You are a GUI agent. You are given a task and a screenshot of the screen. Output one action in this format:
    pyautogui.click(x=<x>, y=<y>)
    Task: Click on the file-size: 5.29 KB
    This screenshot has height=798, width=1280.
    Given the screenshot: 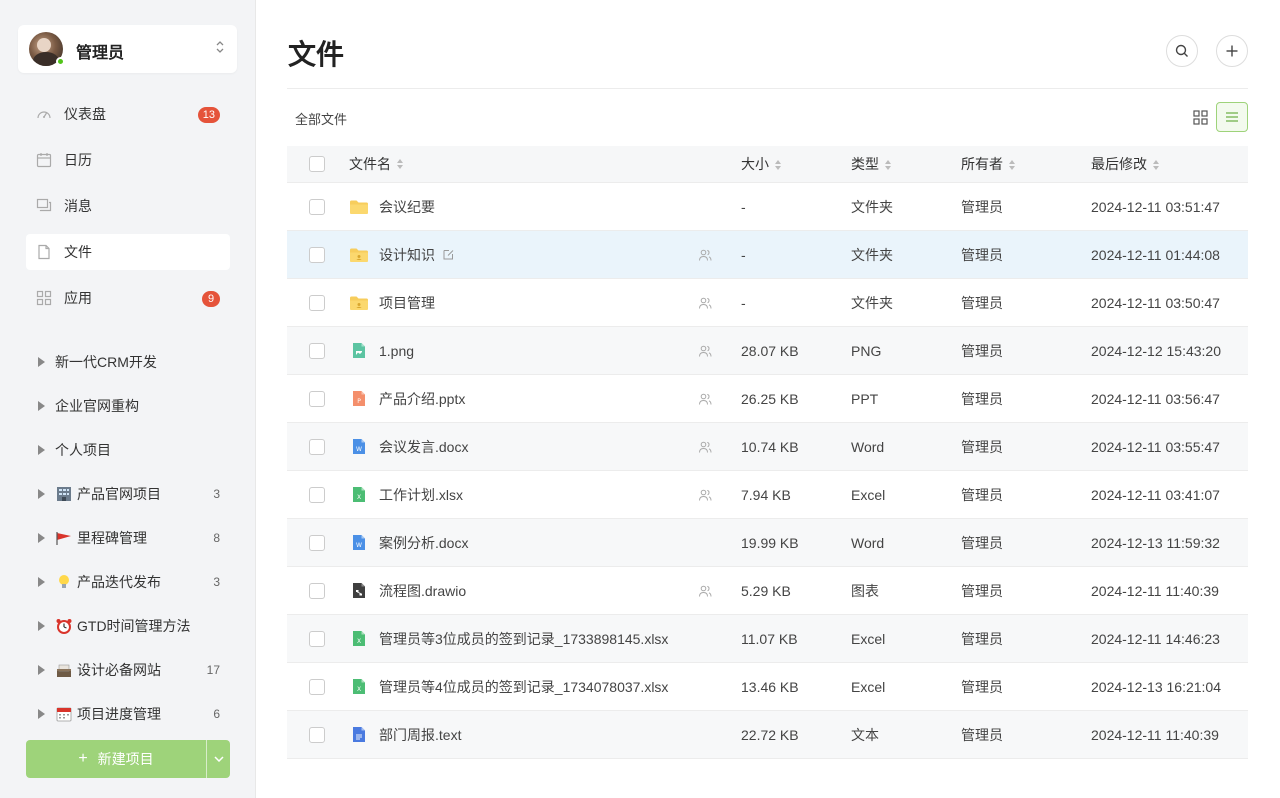 What is the action you would take?
    pyautogui.click(x=766, y=590)
    